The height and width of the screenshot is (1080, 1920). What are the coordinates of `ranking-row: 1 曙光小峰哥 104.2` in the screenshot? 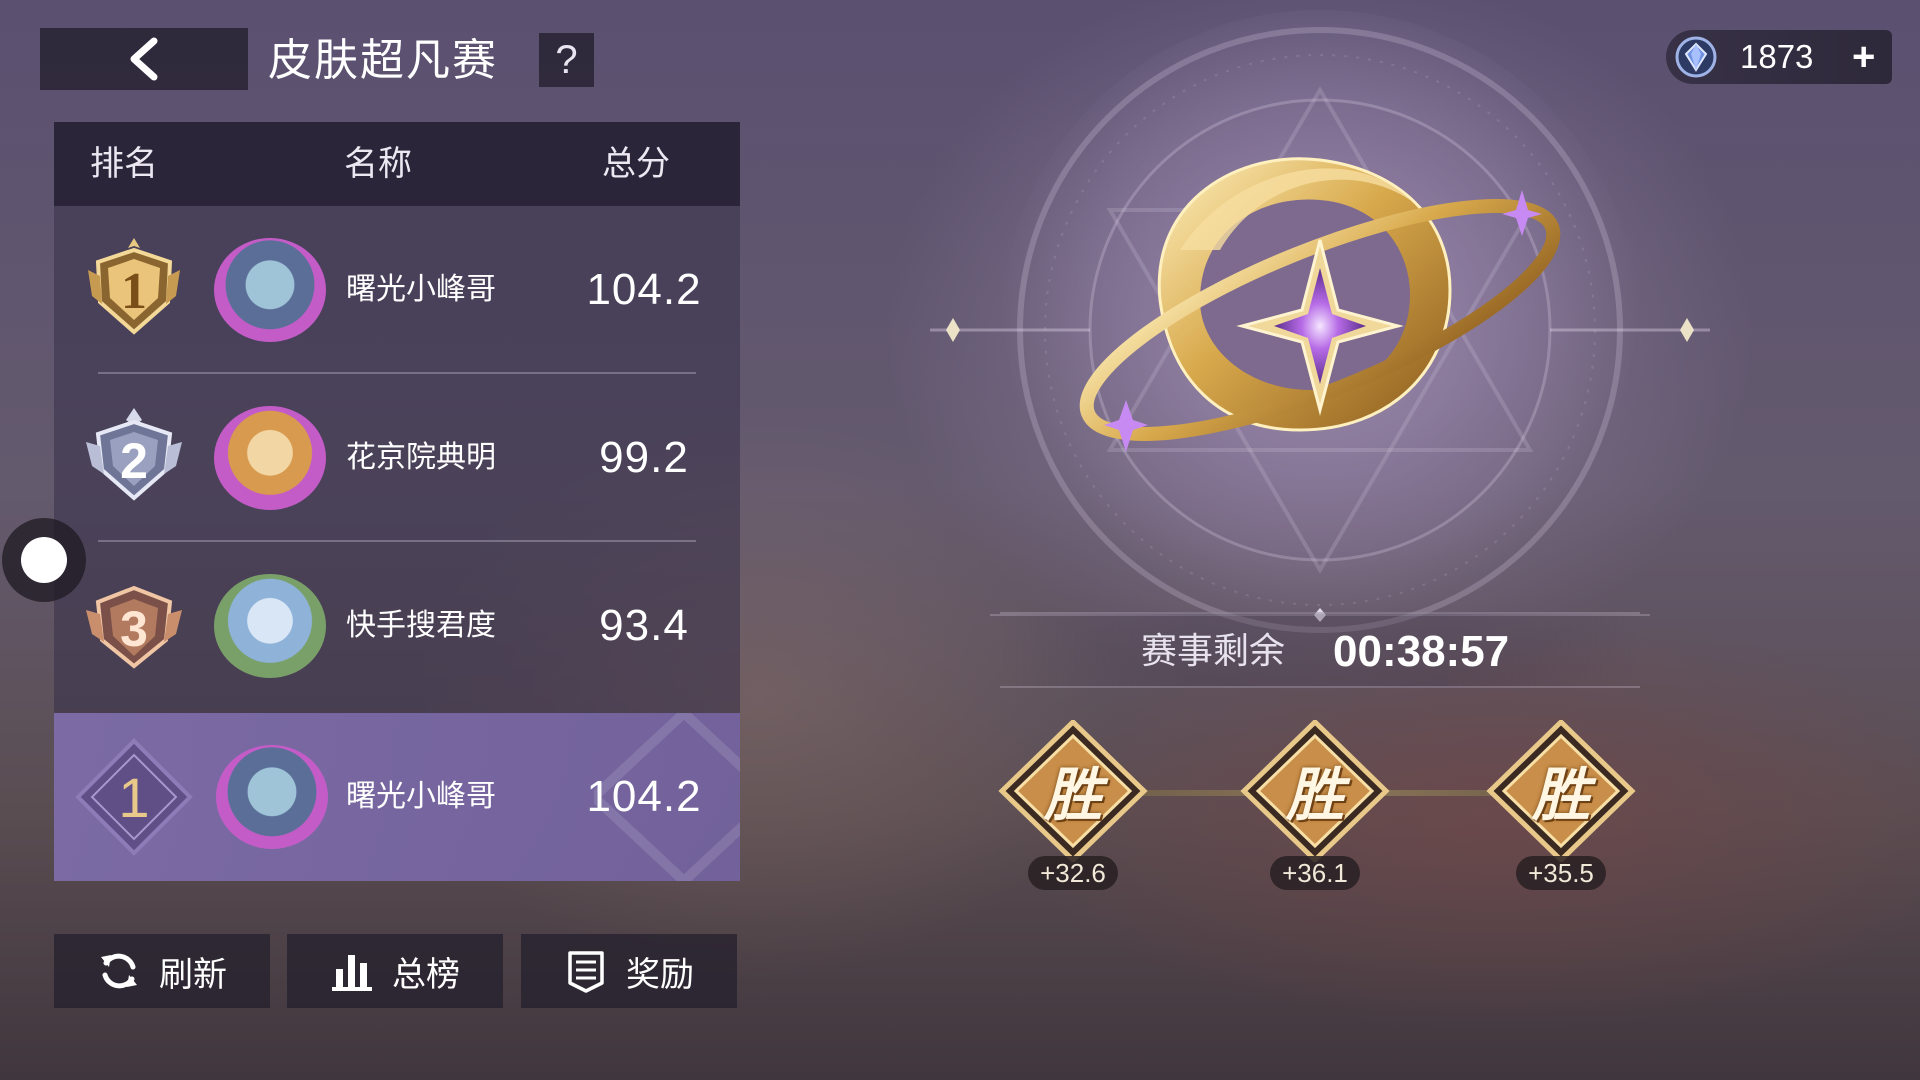 It's located at (397, 290).